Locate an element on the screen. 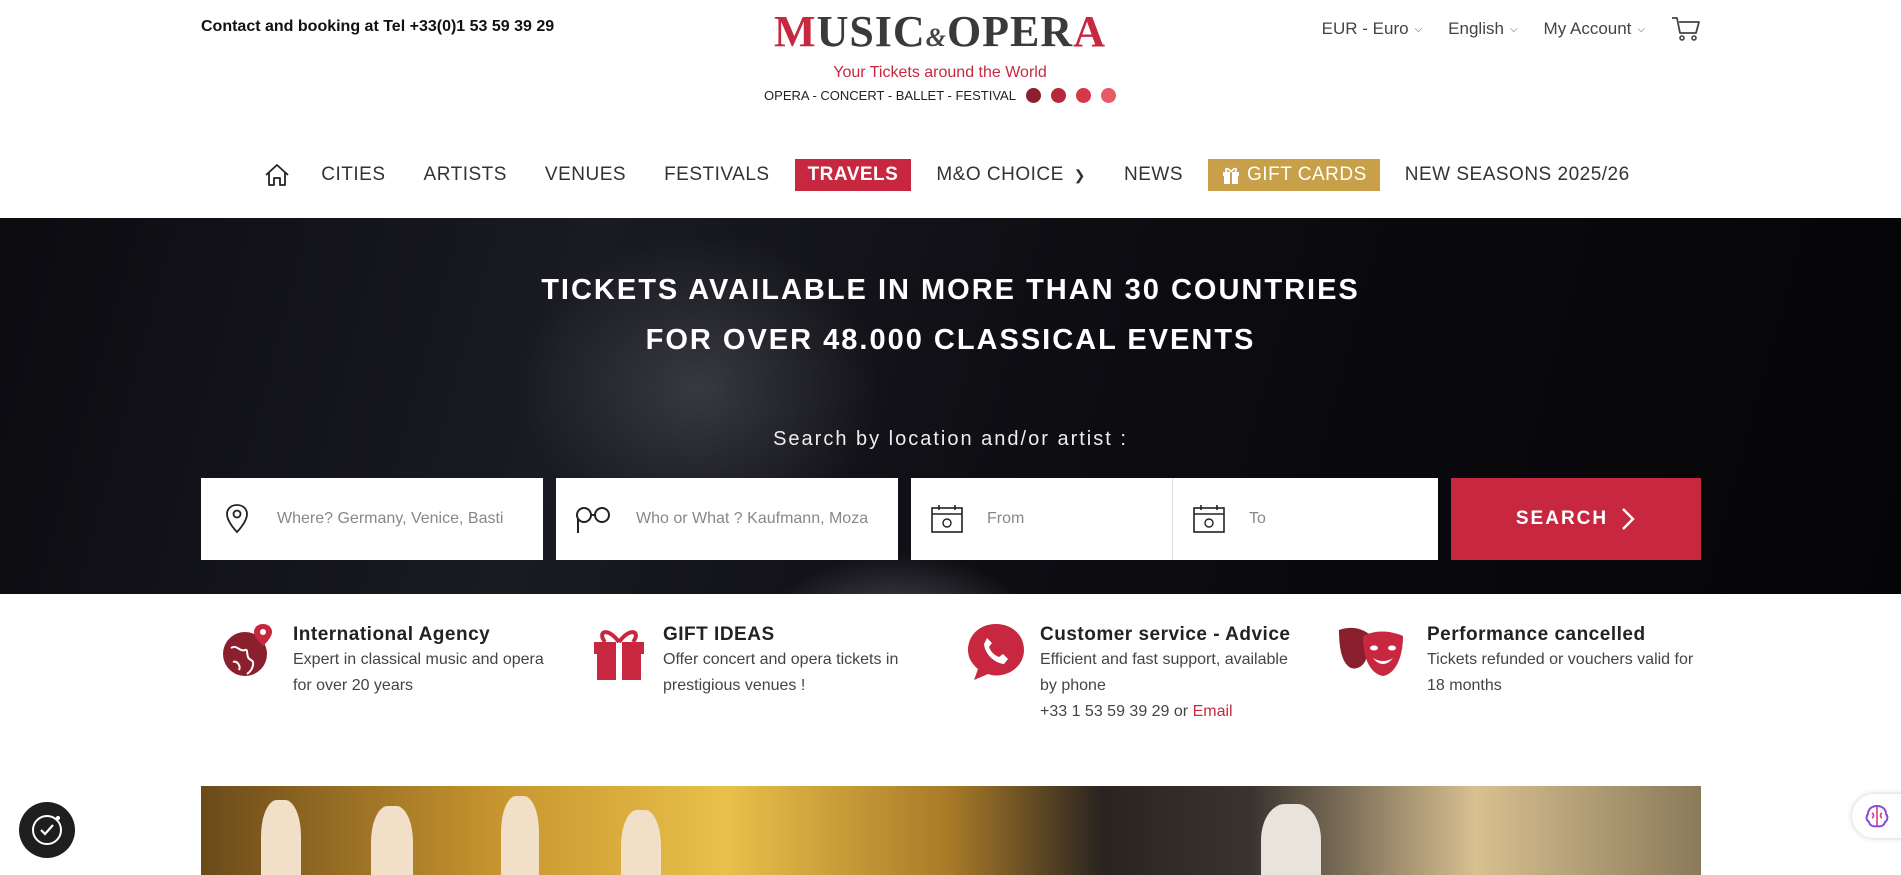 This screenshot has height=875, width=1901. to-date-field is located at coordinates (1305, 519).